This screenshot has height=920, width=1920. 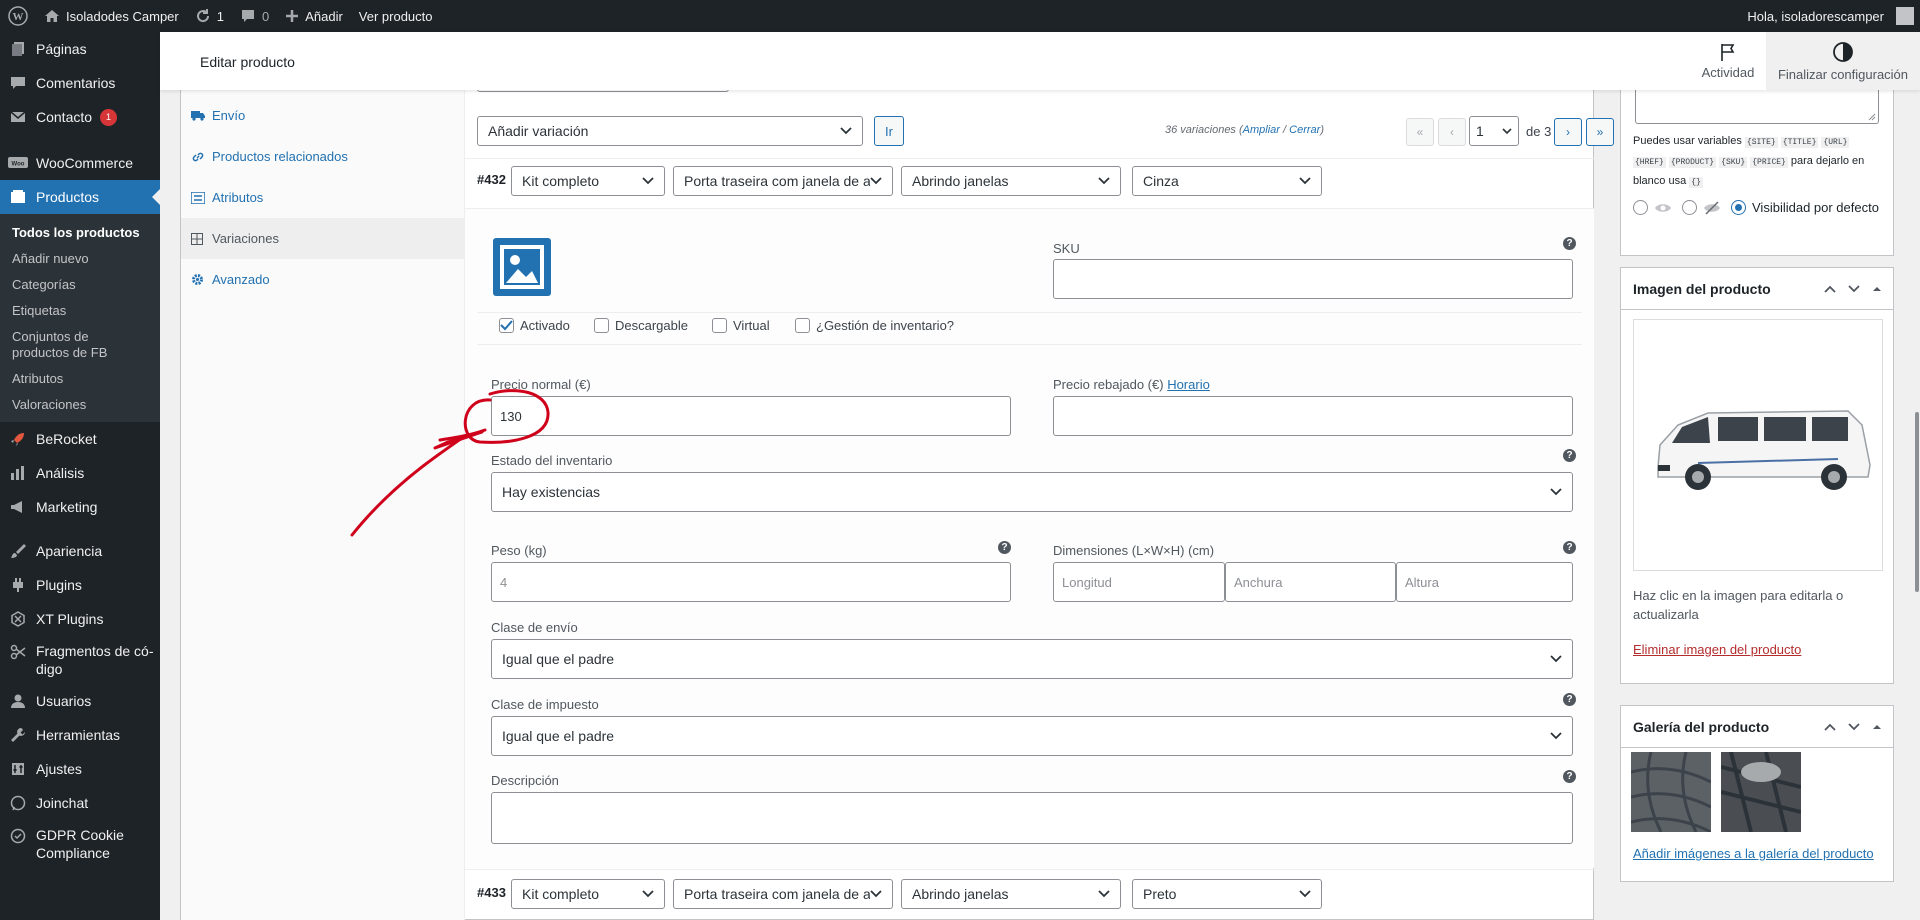 What do you see at coordinates (111, 16) in the screenshot?
I see `site-name-link: Isoladodes Camper` at bounding box center [111, 16].